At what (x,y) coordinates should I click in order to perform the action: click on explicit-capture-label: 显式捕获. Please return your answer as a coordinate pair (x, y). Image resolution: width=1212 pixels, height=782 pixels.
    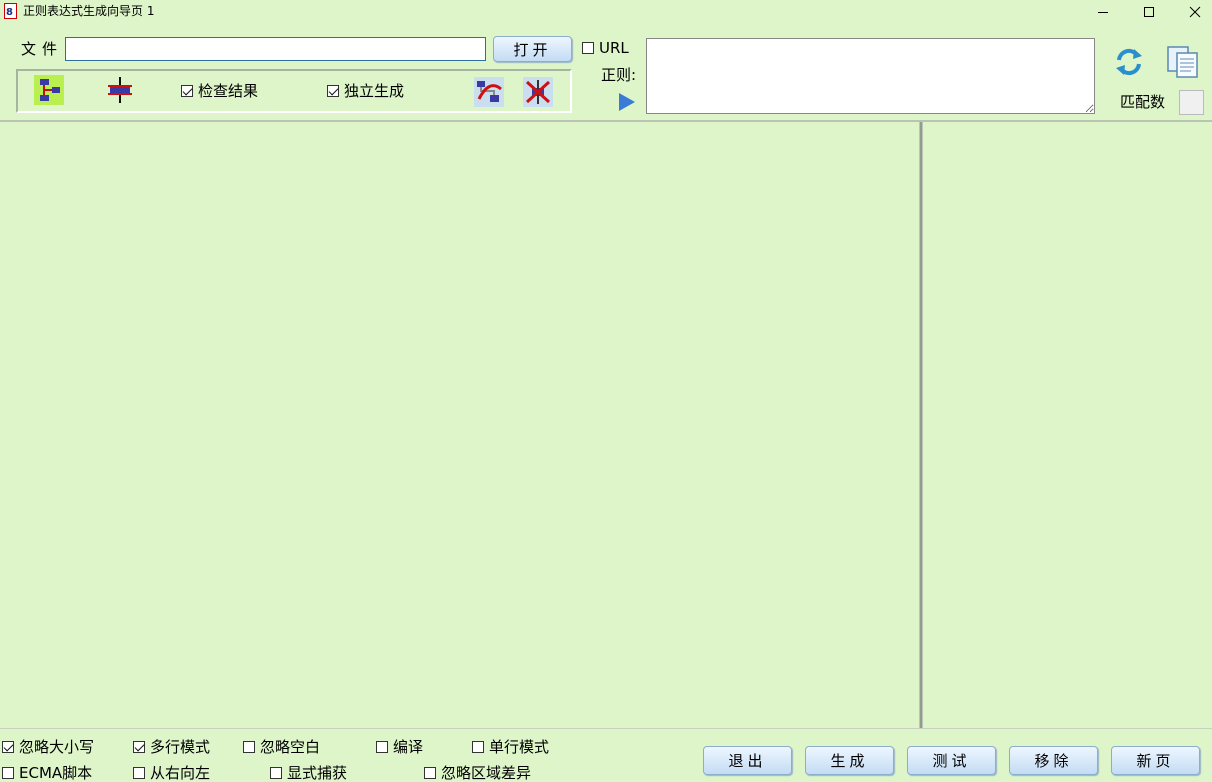
    Looking at the image, I should click on (317, 772).